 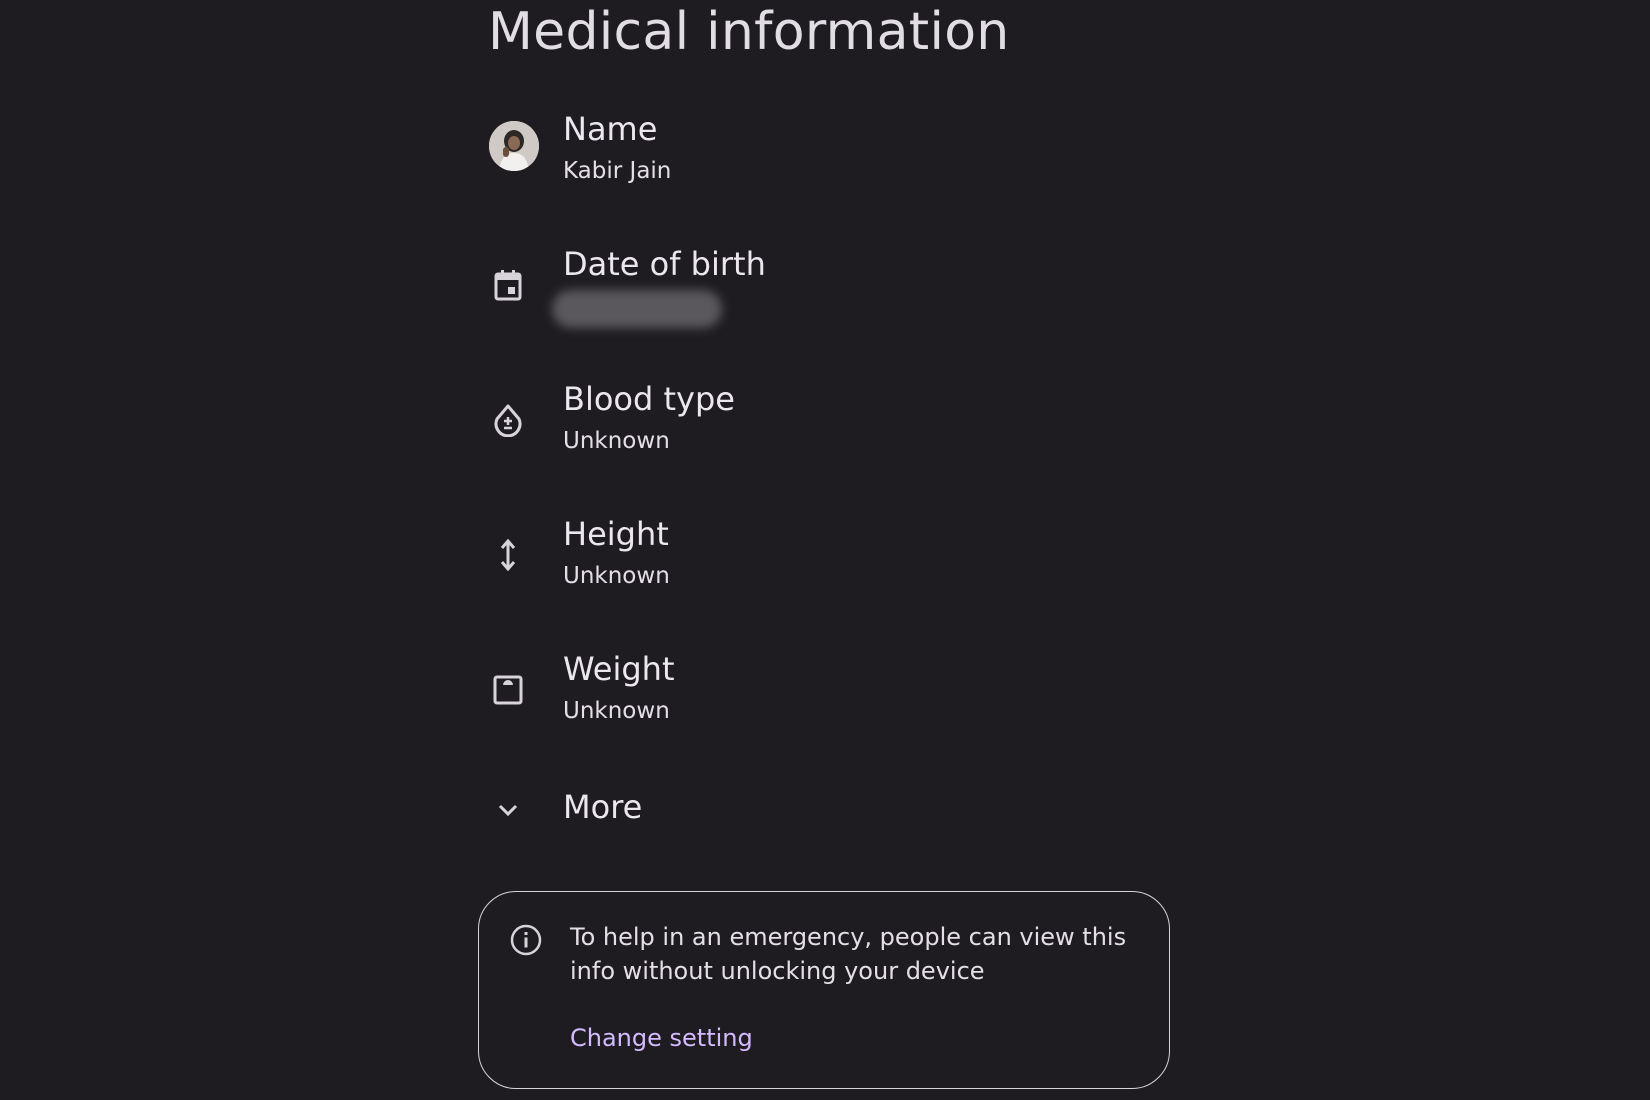 I want to click on blood-type-item: Blood type Unknown, so click(x=838, y=433).